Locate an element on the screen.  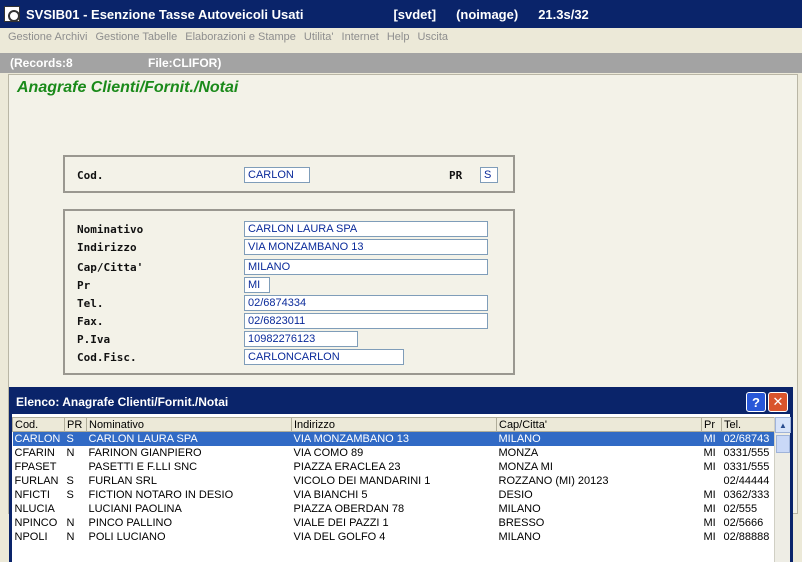
table-cell: VIALE DEI PAZZI 1 is located at coordinates (341, 522).